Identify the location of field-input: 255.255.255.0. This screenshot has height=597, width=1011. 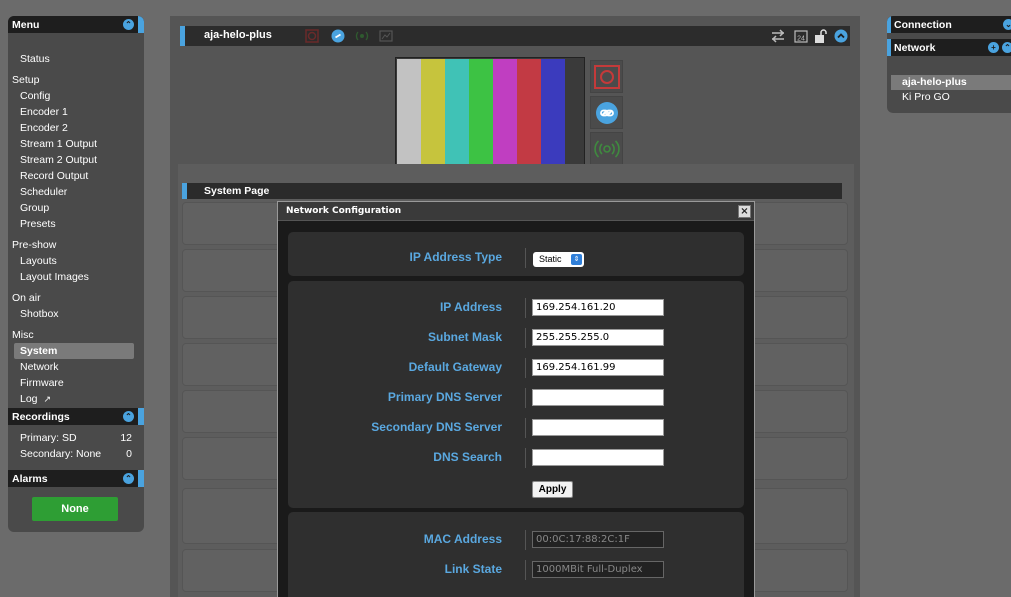
(598, 337).